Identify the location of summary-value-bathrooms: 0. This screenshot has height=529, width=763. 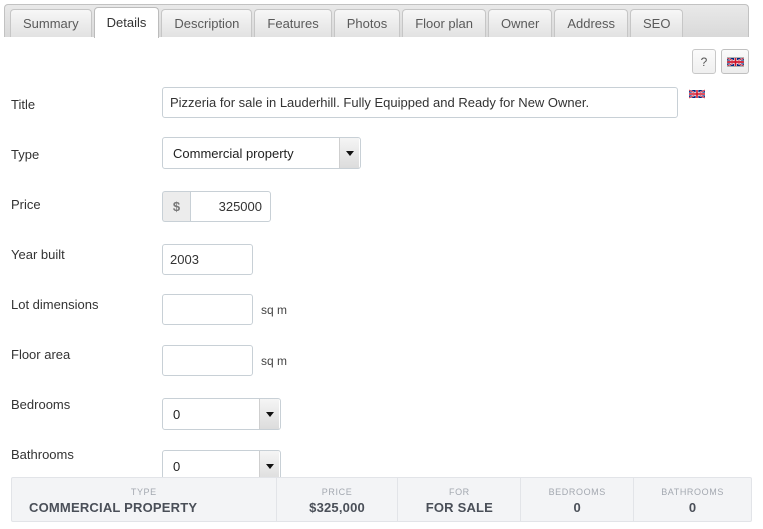
(692, 507).